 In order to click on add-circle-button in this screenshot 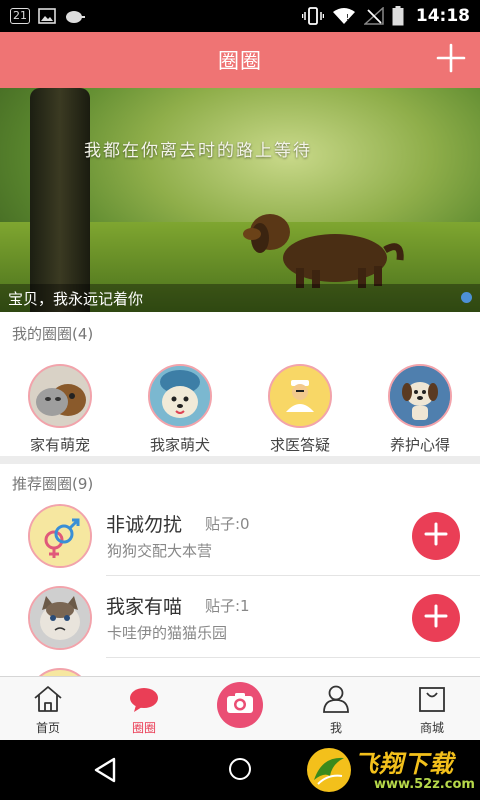, I will do `click(451, 60)`.